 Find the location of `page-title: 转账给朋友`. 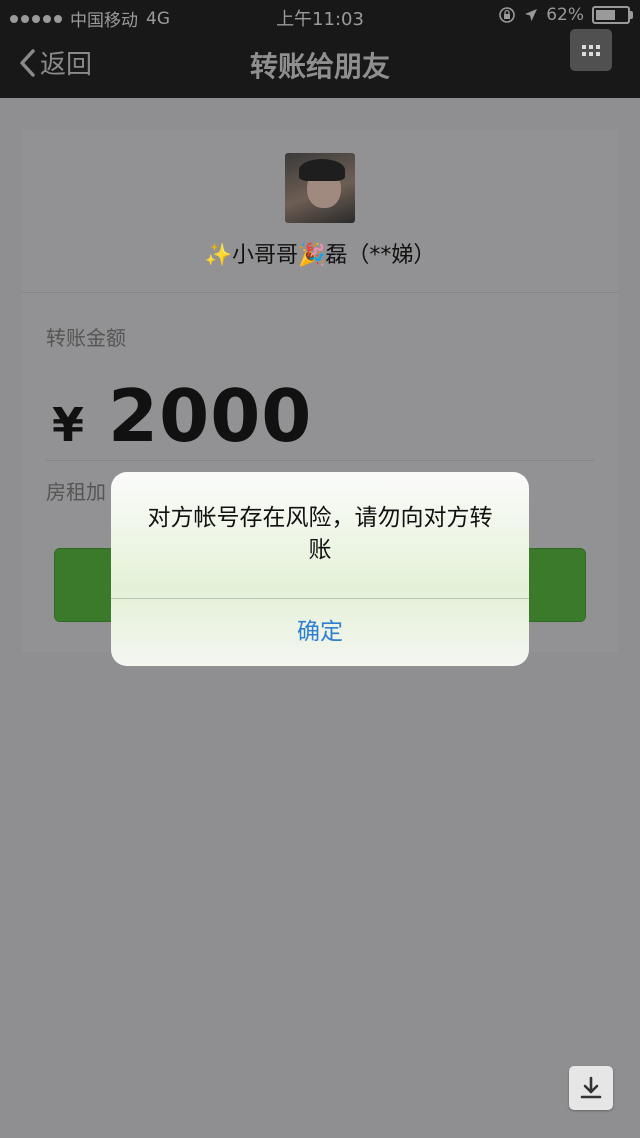

page-title: 转账给朋友 is located at coordinates (319, 66).